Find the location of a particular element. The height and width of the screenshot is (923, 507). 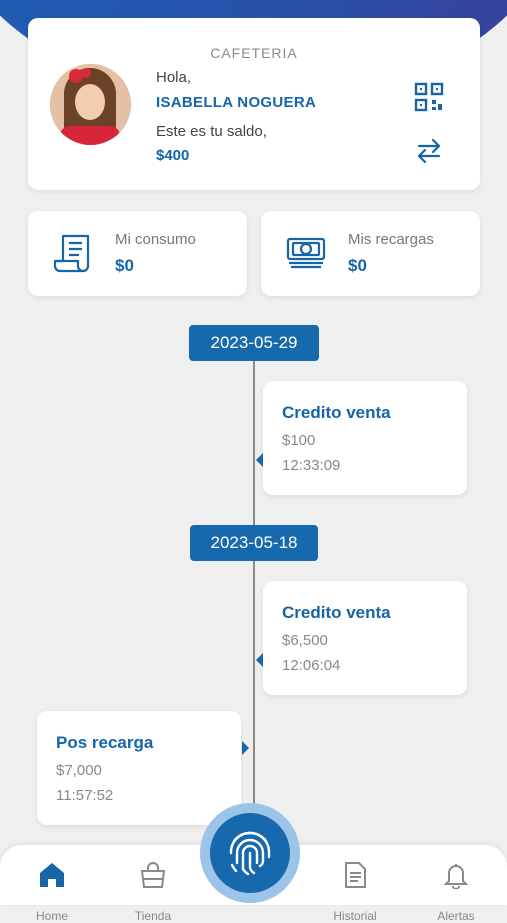

balance-label: Este es tu saldo, is located at coordinates (211, 131).